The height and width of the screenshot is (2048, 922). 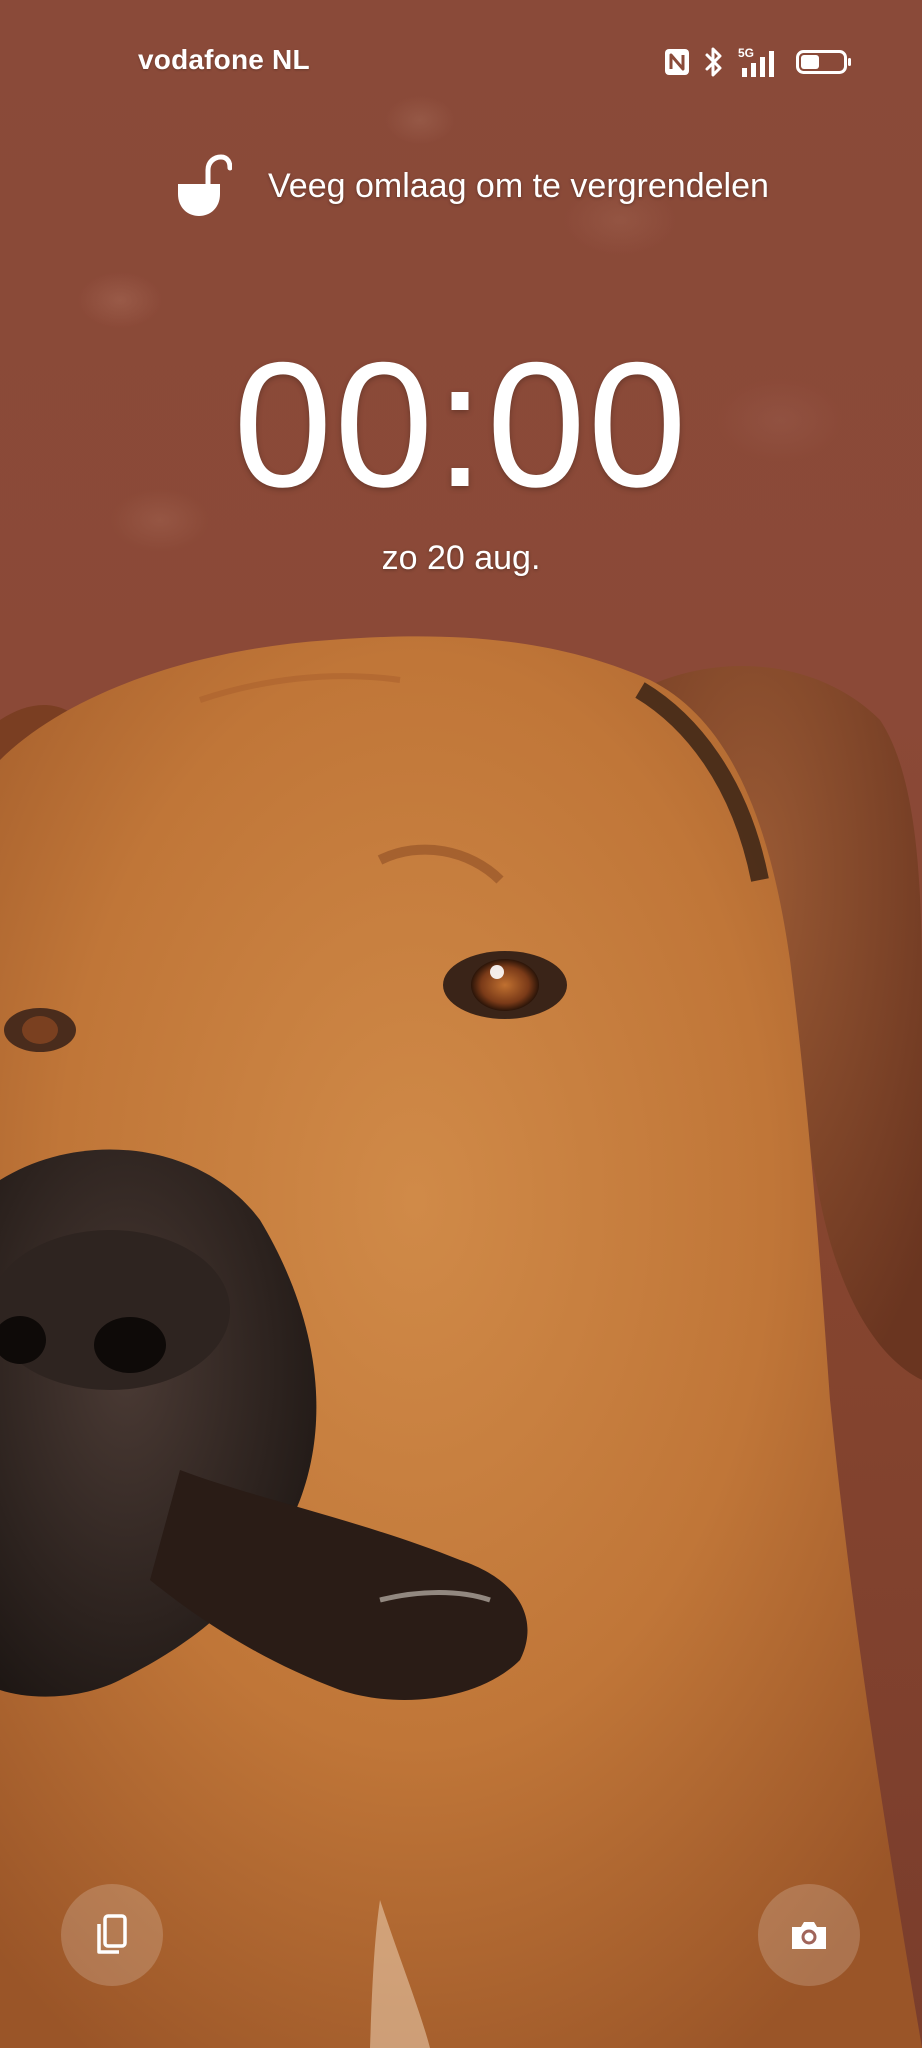 I want to click on unlock-hint: Veeg omlaag om te vergrendelen, so click(x=461, y=185).